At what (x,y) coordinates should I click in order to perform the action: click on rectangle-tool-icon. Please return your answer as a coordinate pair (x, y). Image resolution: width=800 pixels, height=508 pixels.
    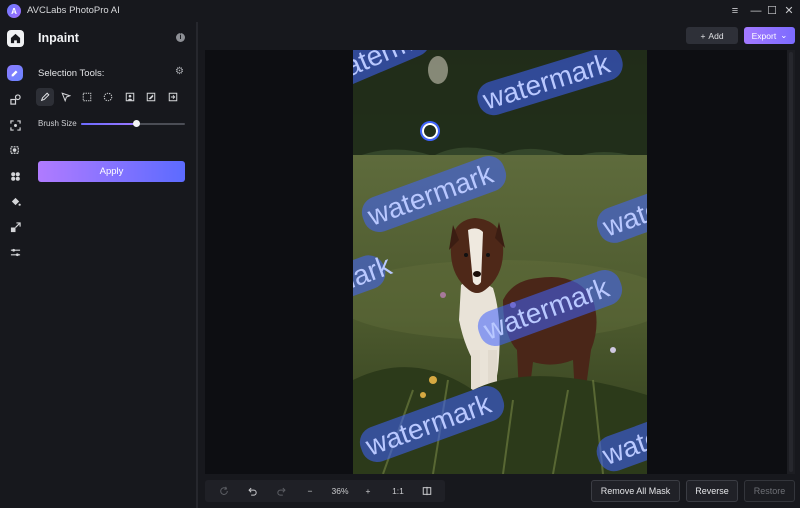
    Looking at the image, I should click on (87, 97).